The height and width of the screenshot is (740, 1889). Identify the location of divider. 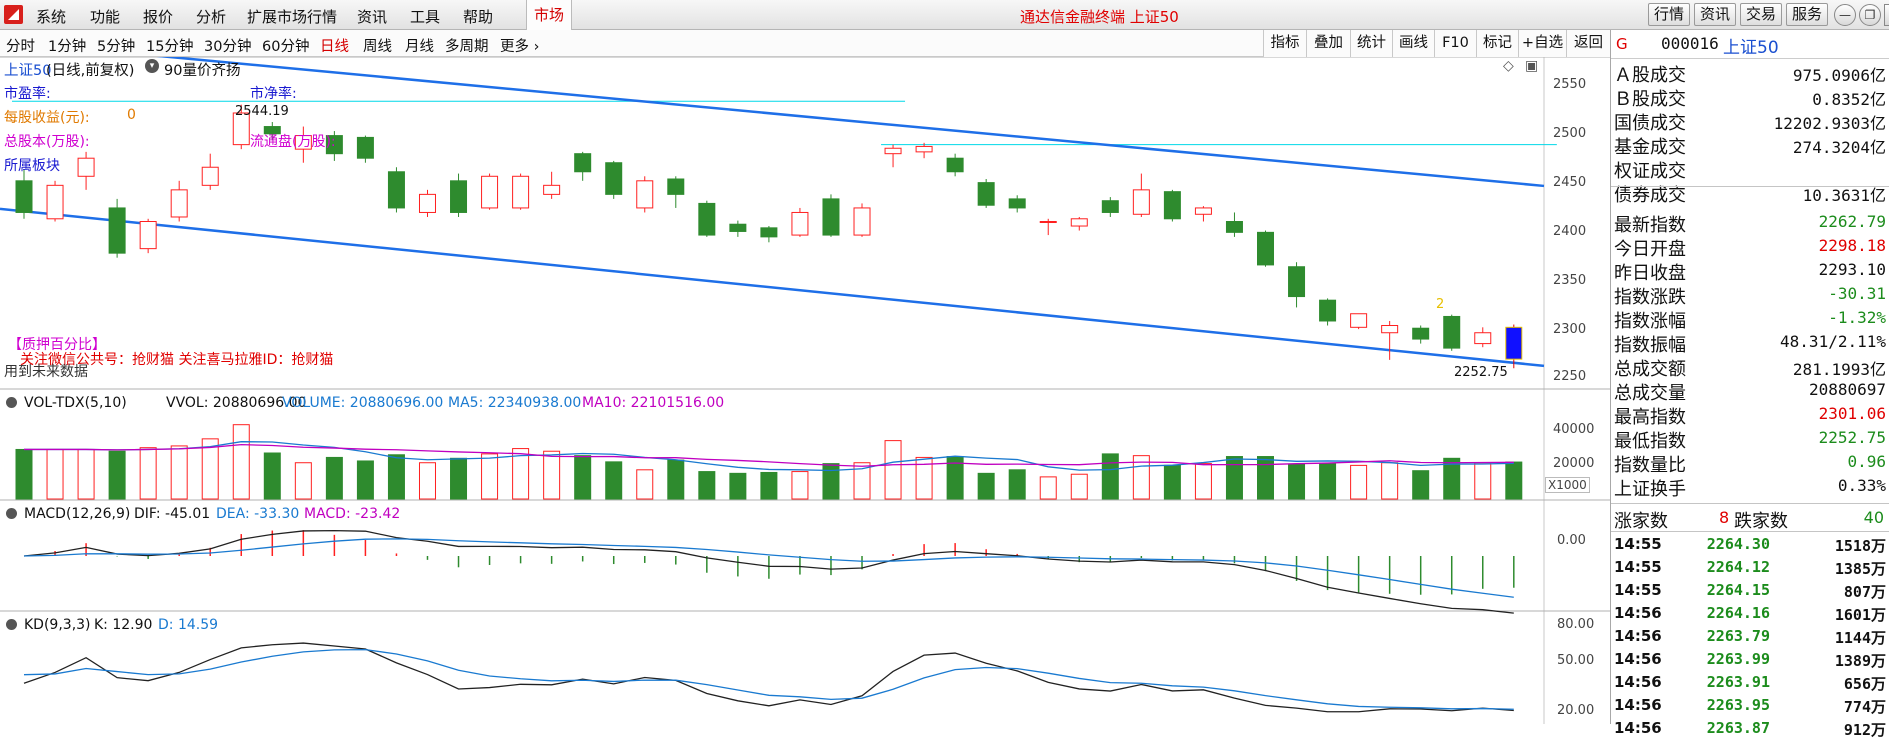
(1750, 186).